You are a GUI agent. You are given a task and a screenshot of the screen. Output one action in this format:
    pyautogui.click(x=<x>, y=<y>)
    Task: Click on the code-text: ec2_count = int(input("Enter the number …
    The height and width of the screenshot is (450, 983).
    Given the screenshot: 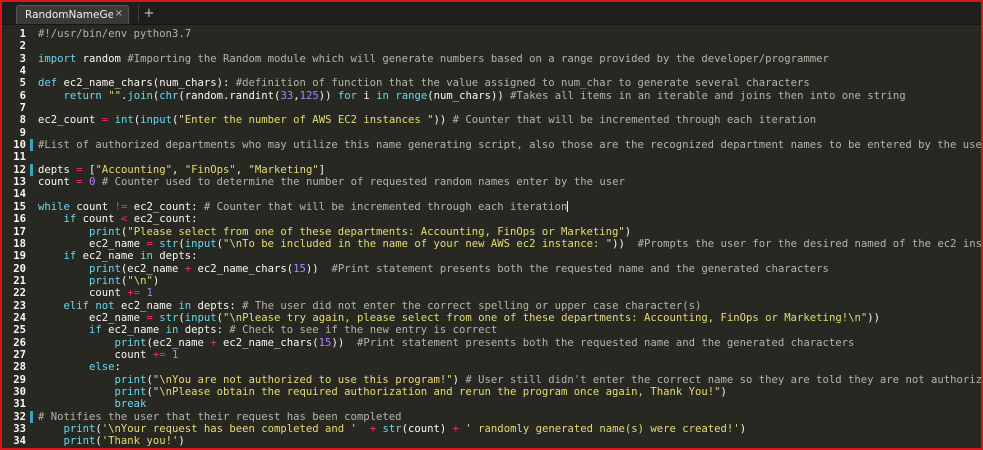 What is the action you would take?
    pyautogui.click(x=427, y=120)
    